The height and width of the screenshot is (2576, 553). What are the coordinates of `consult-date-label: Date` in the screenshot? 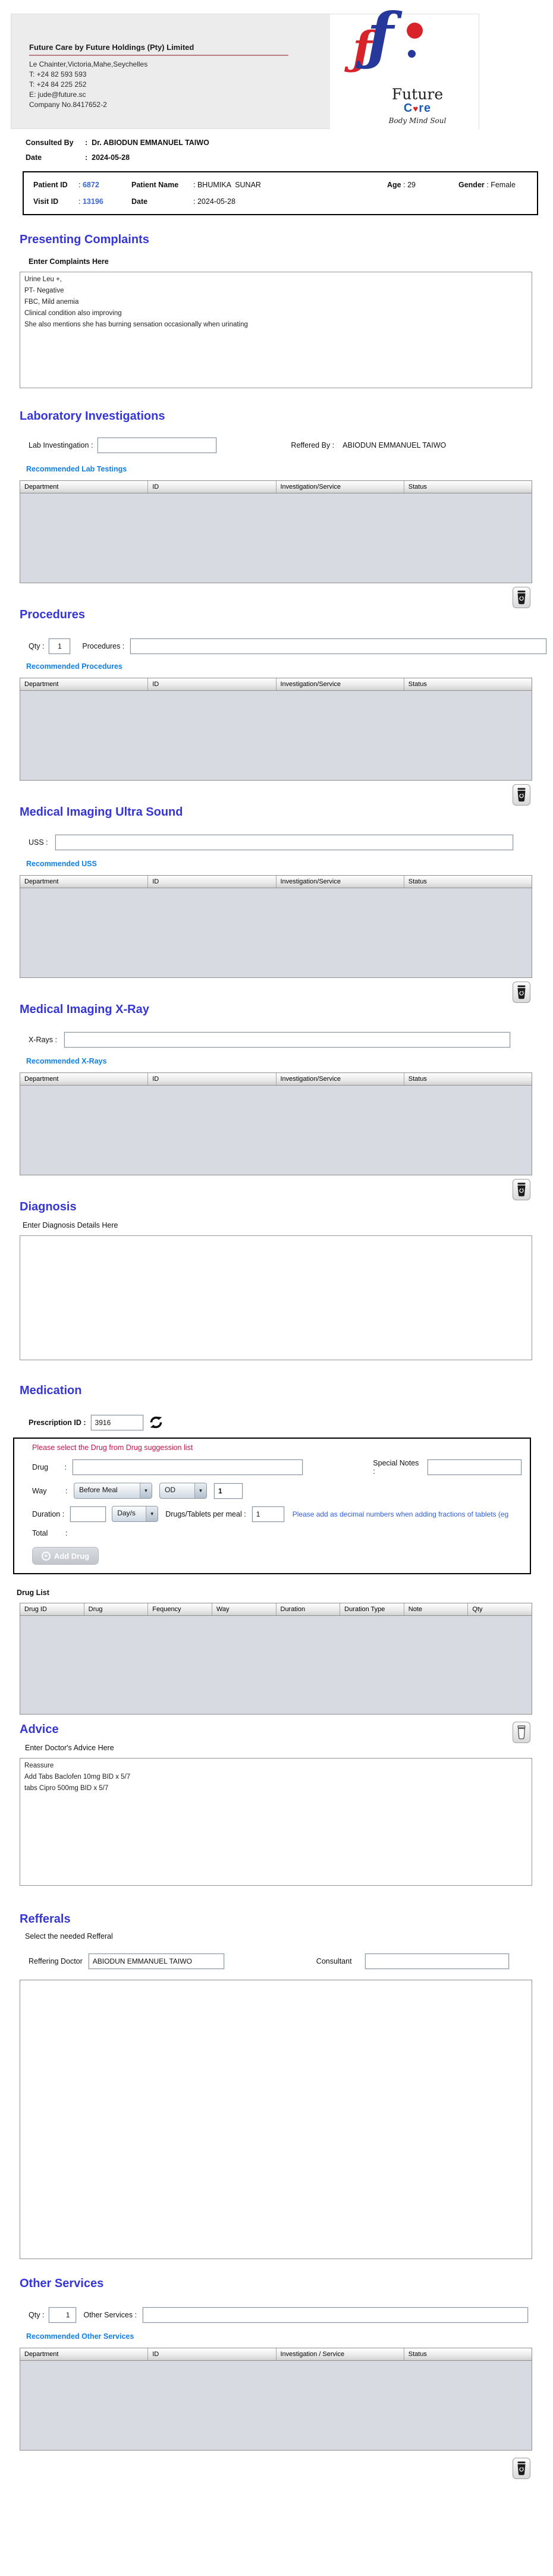 It's located at (34, 157).